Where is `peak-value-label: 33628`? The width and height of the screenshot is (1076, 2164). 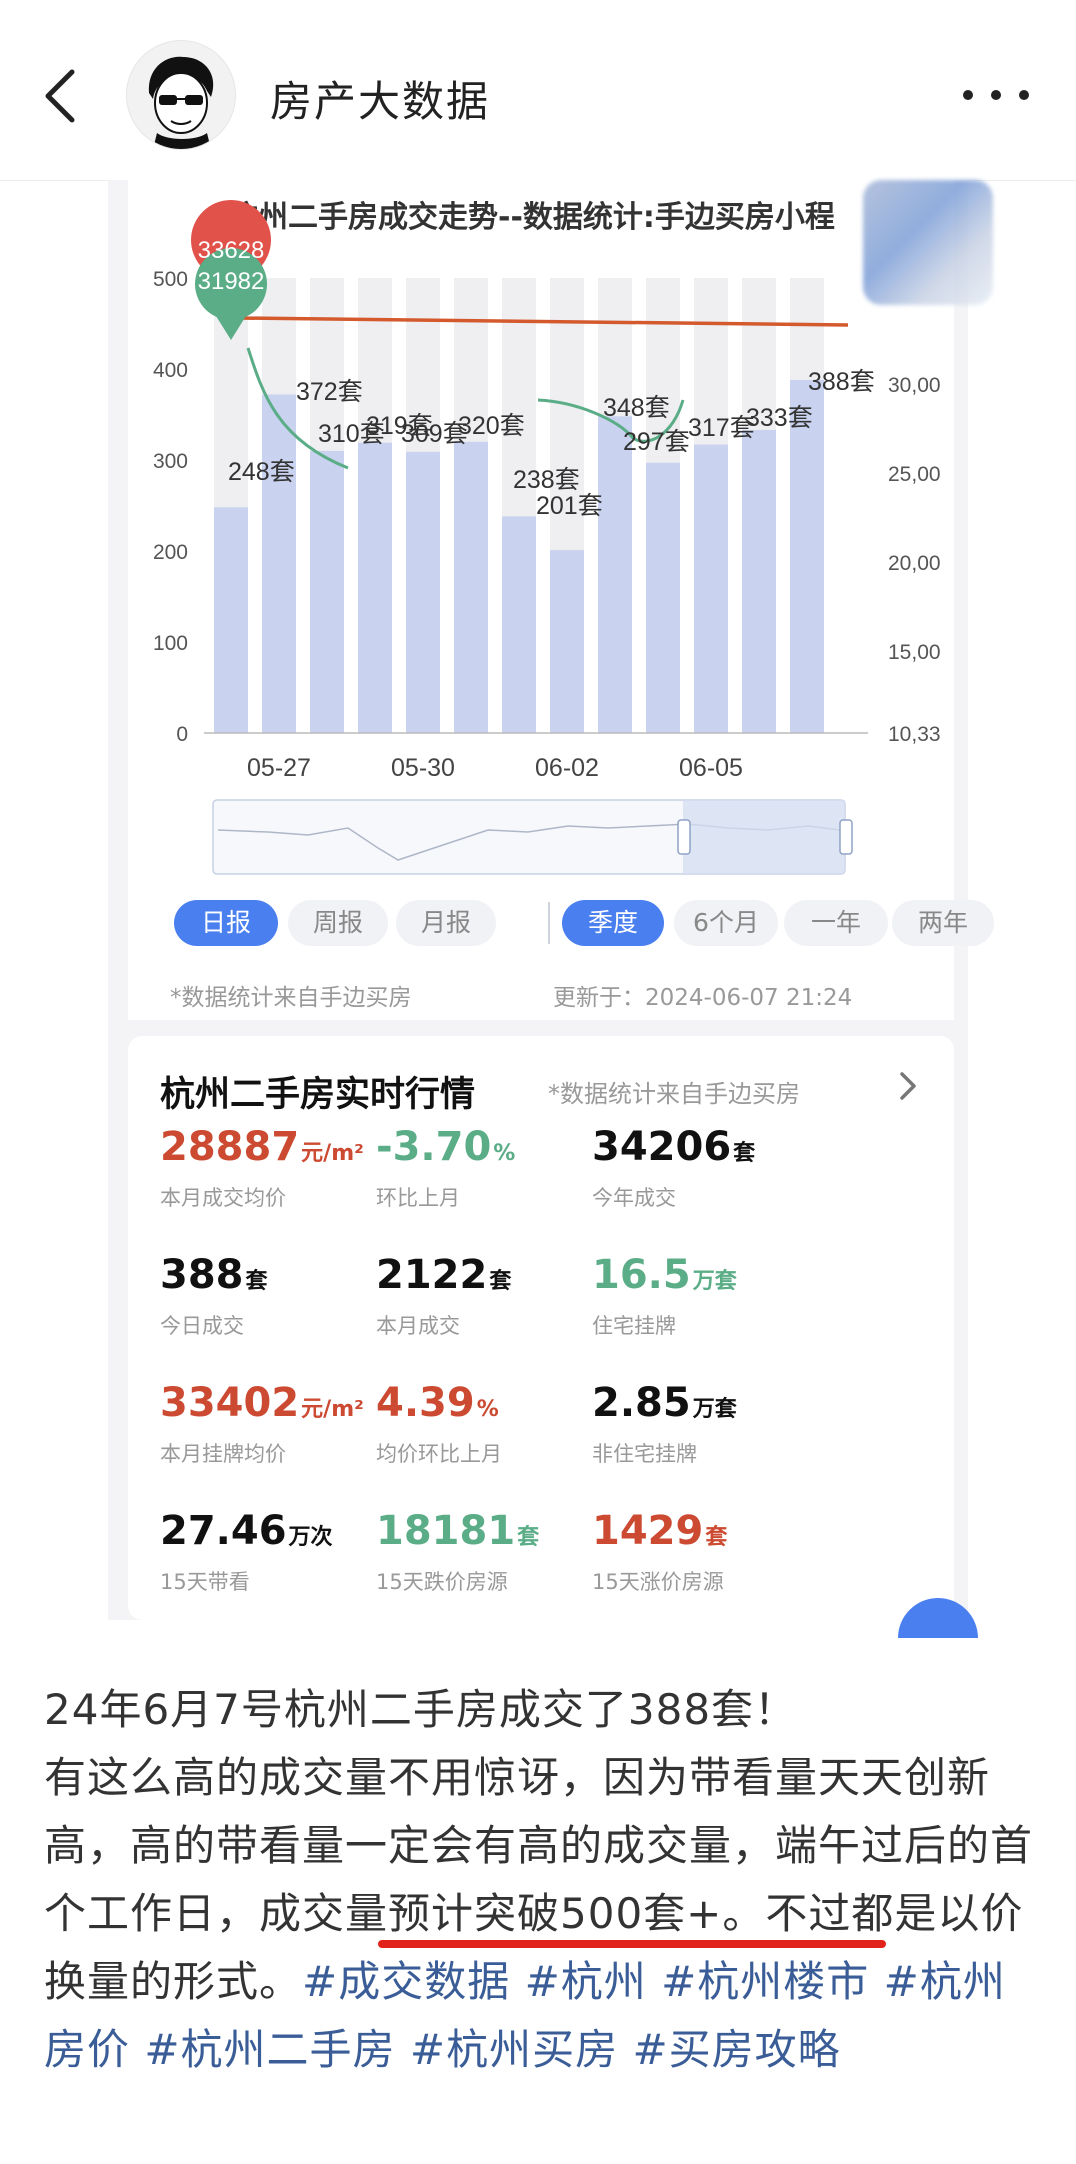 peak-value-label: 33628 is located at coordinates (231, 250).